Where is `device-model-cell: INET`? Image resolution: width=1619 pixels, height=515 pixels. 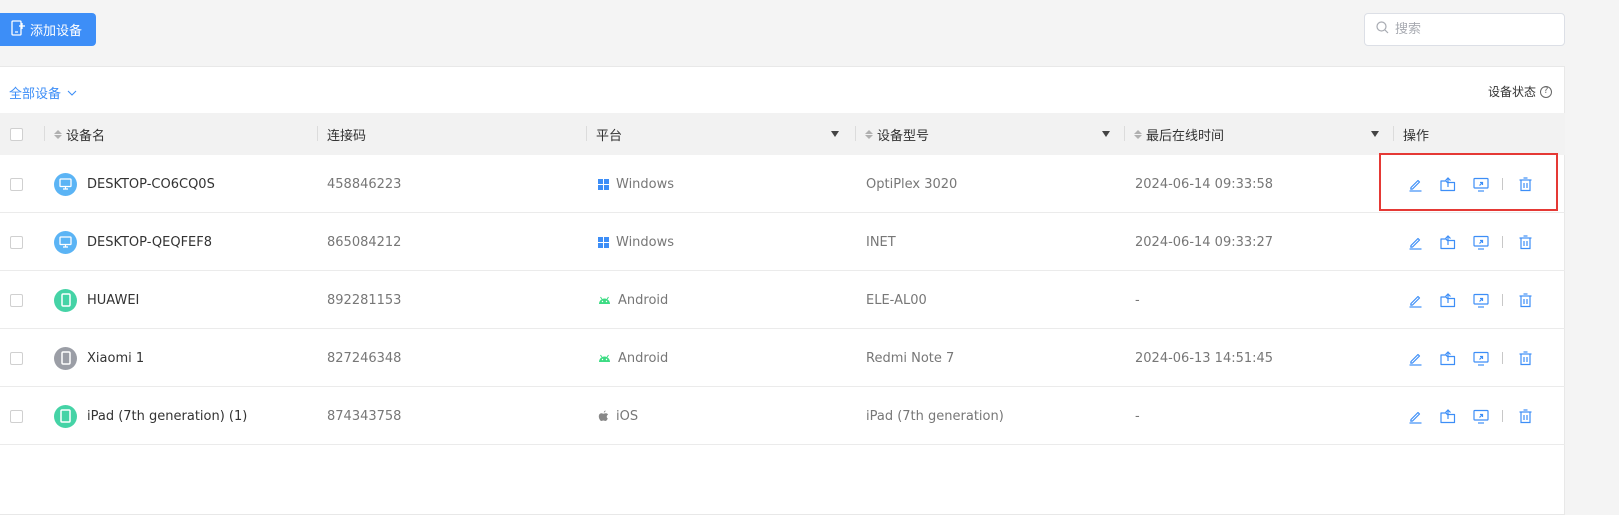
device-model-cell: INET is located at coordinates (881, 242).